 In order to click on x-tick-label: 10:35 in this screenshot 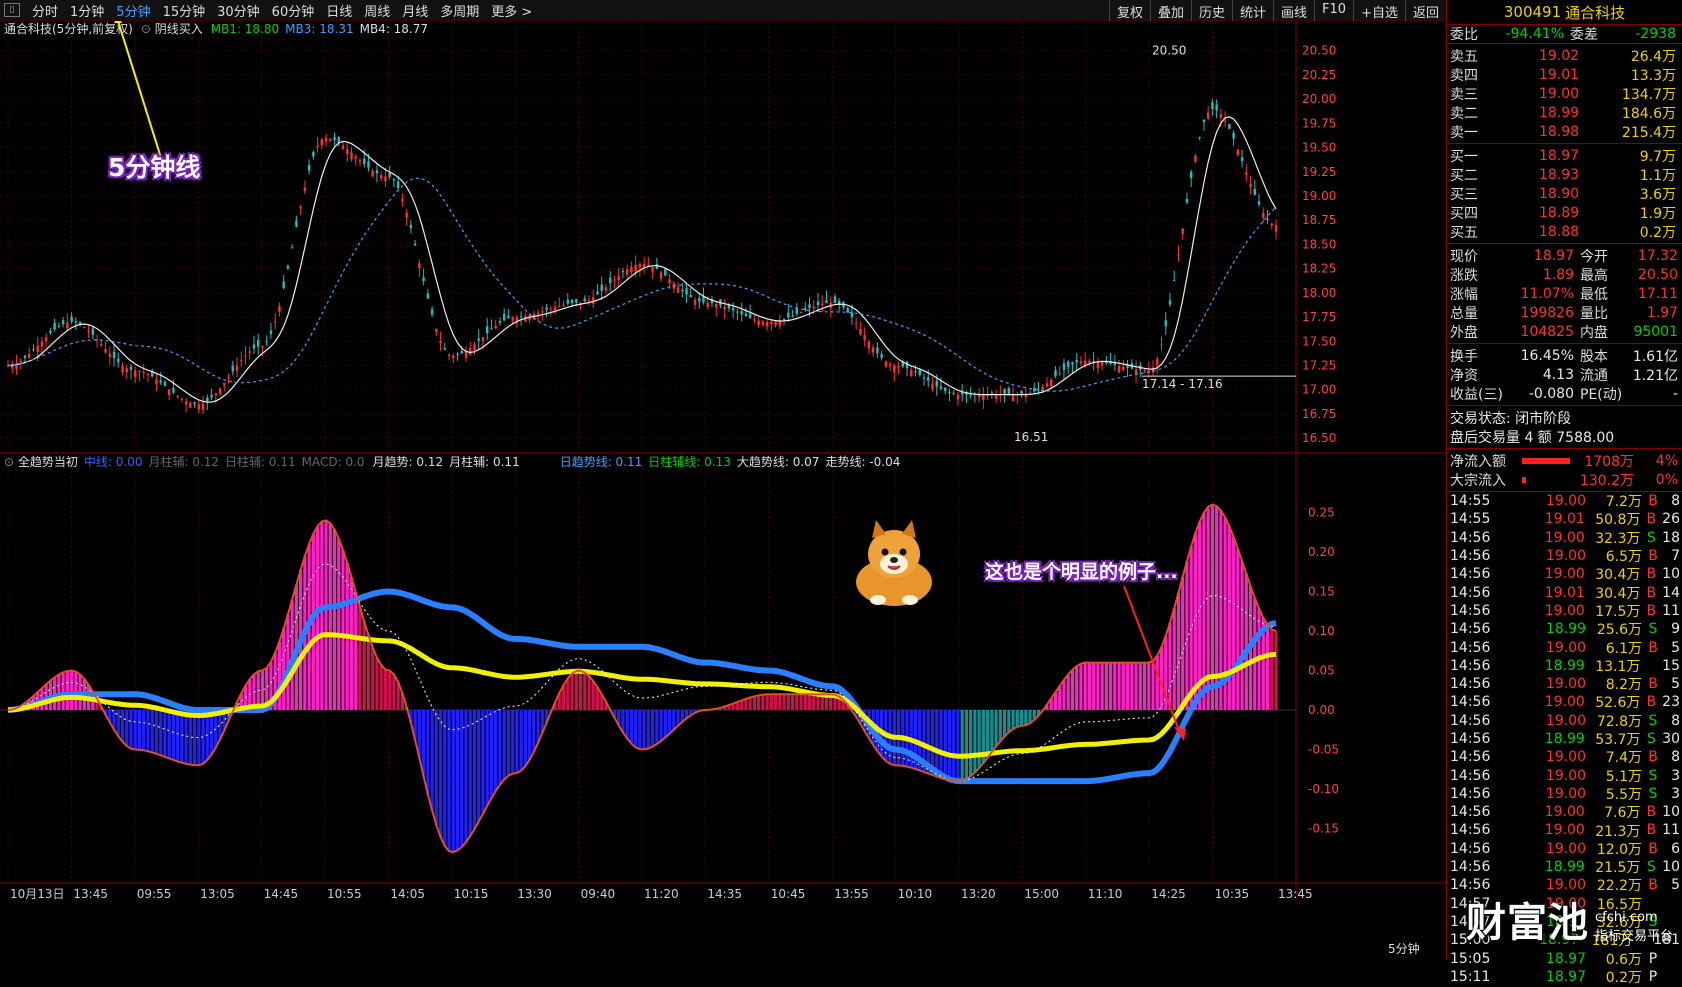, I will do `click(1232, 894)`.